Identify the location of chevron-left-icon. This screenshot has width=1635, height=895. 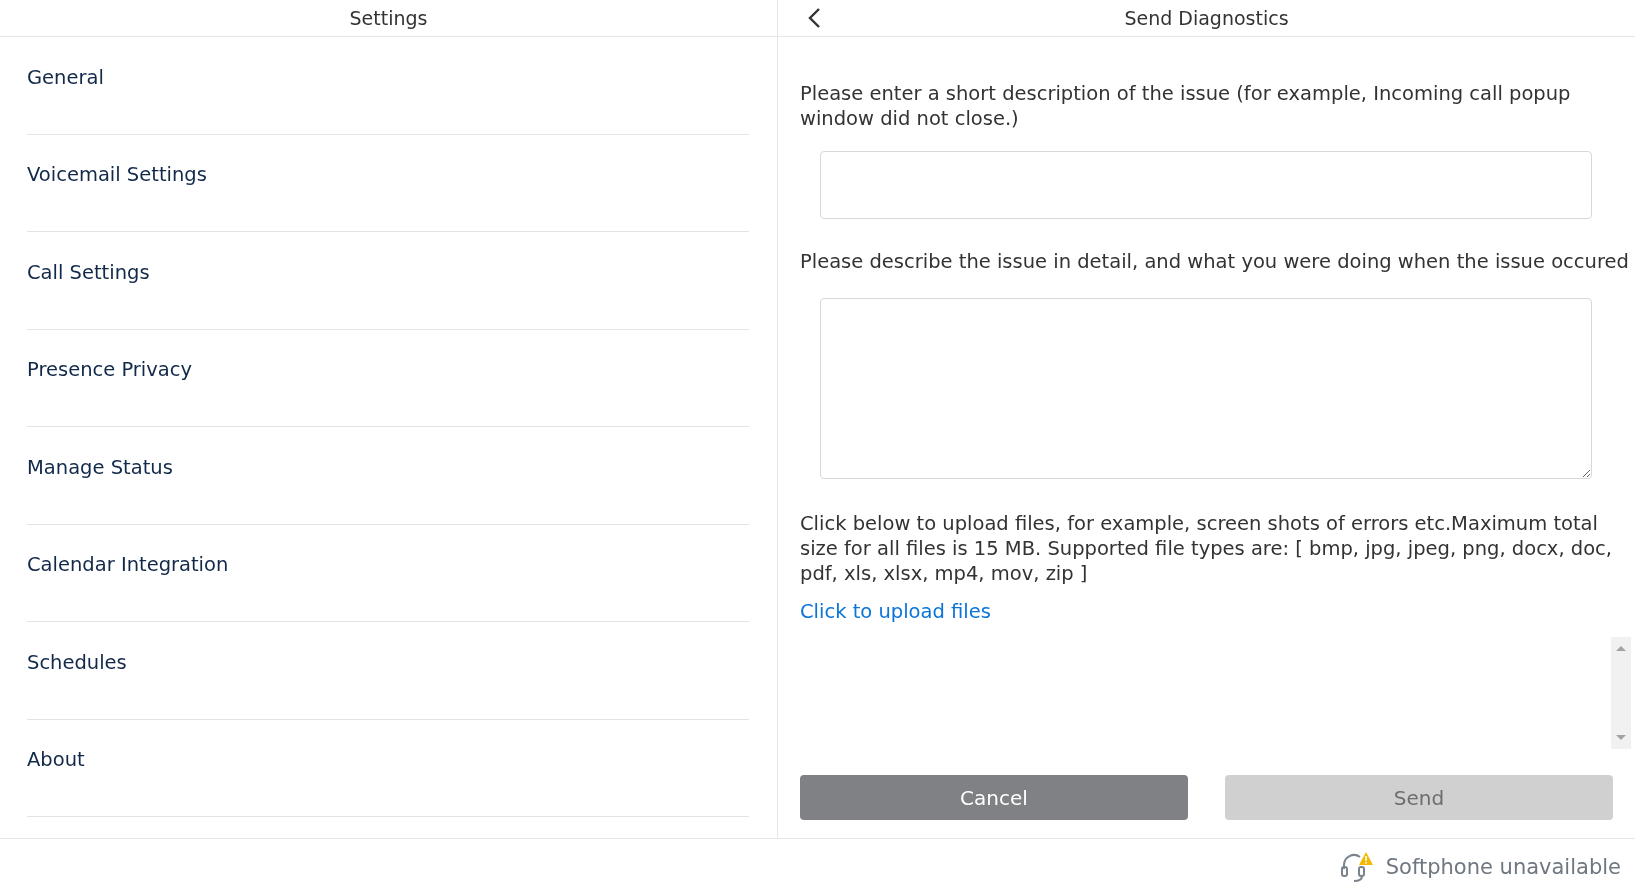
(814, 18).